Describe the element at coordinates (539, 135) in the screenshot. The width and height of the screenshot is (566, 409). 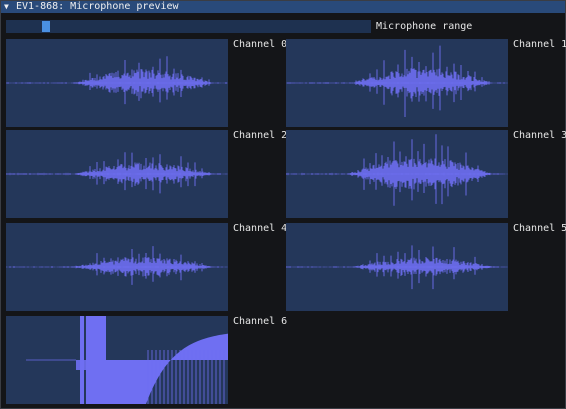
I see `channel-3-label: Channel 3` at that location.